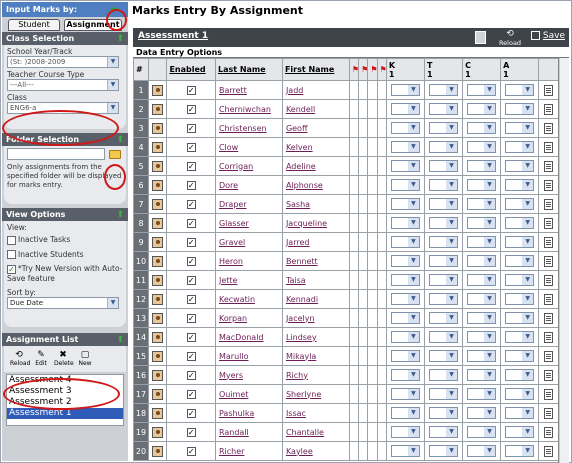 This screenshot has height=463, width=572. Describe the element at coordinates (65, 413) in the screenshot. I see `assignment-list-item-selected: Assessment 1` at that location.